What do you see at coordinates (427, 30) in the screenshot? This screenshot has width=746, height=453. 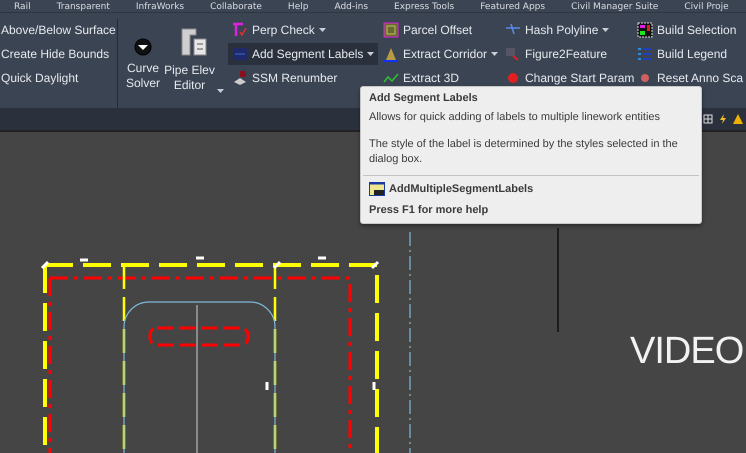 I see `ribbon-command: Parcel Offset` at bounding box center [427, 30].